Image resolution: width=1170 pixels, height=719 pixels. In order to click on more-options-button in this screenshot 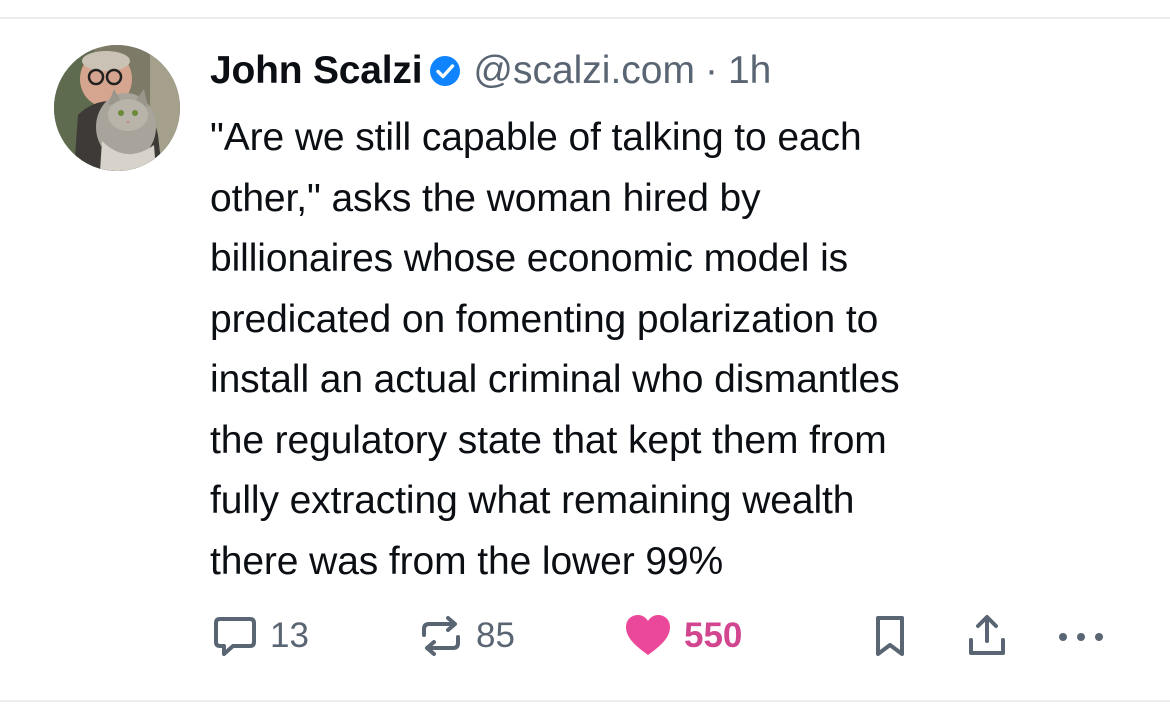, I will do `click(1081, 636)`.